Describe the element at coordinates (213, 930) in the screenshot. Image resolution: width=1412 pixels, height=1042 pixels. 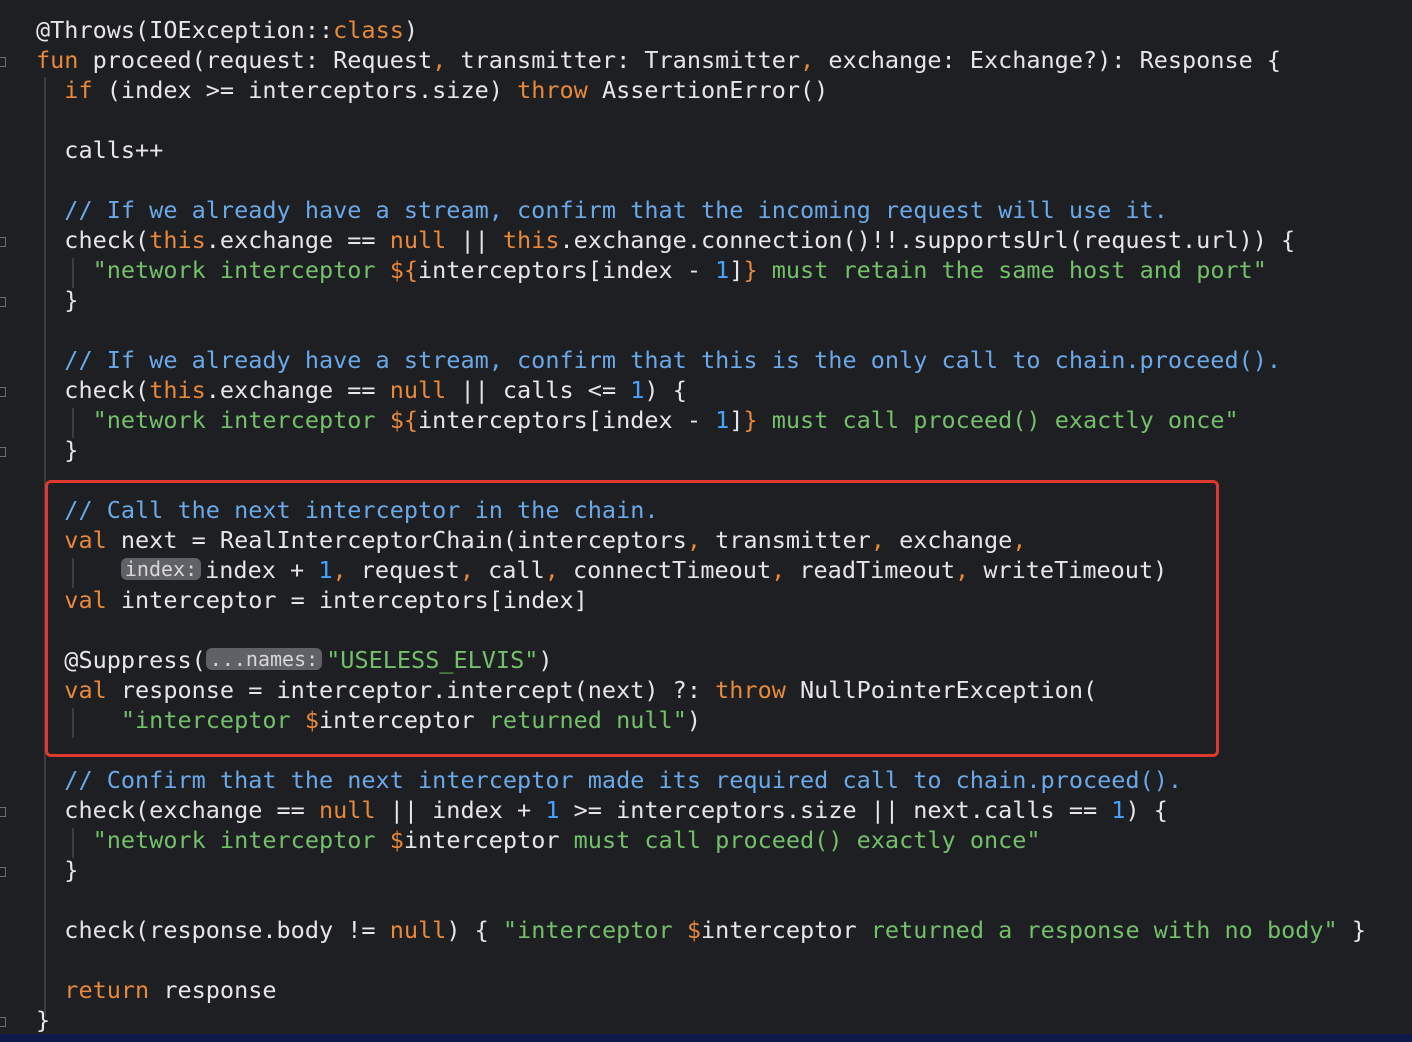
I see `code-token: check(response.body !=` at that location.